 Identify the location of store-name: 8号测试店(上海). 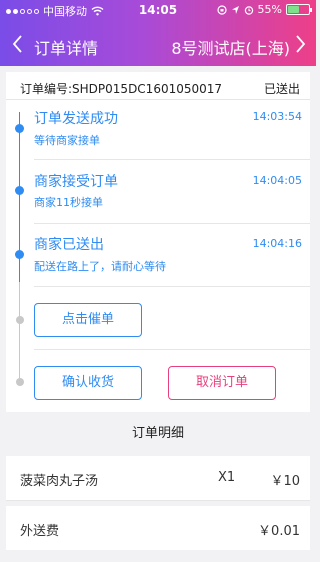
(230, 47).